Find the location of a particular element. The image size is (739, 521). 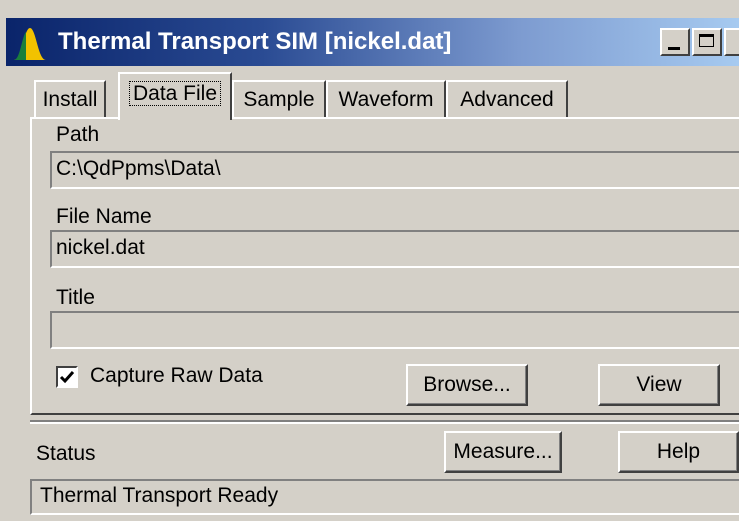

tab-sample-label: Sample is located at coordinates (279, 99).